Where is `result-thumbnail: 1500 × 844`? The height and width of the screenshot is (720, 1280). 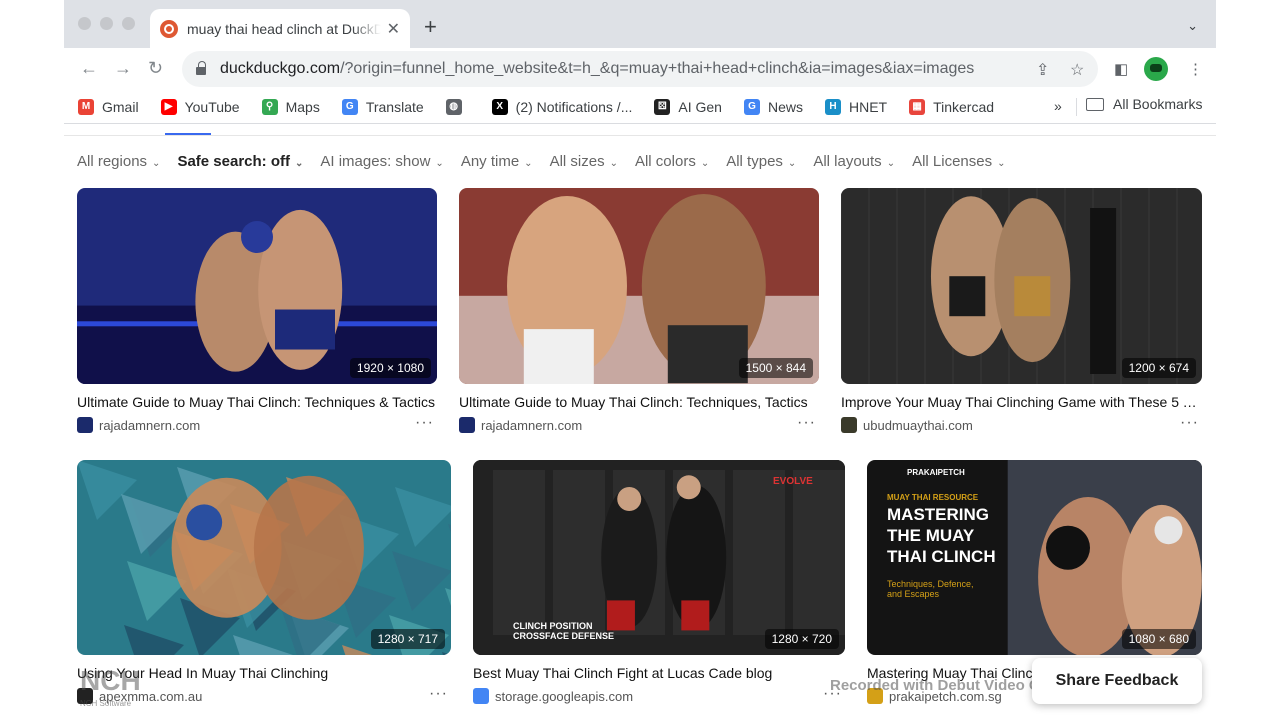
result-thumbnail: 1500 × 844 is located at coordinates (639, 286).